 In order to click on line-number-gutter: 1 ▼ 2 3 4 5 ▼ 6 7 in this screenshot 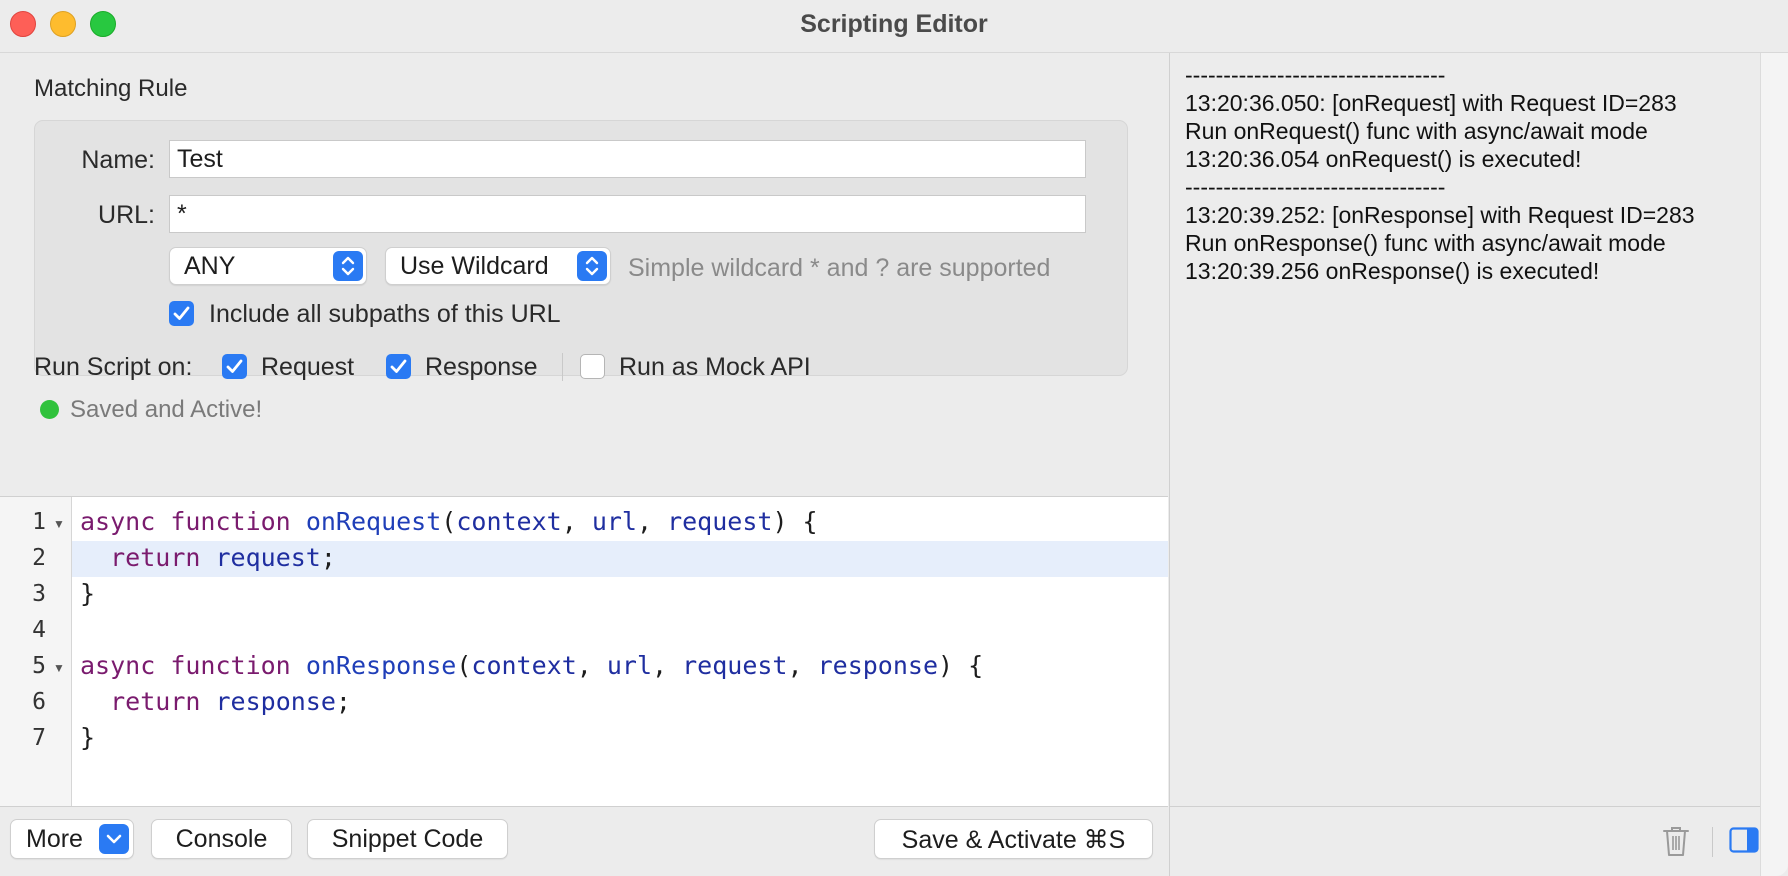, I will do `click(36, 652)`.